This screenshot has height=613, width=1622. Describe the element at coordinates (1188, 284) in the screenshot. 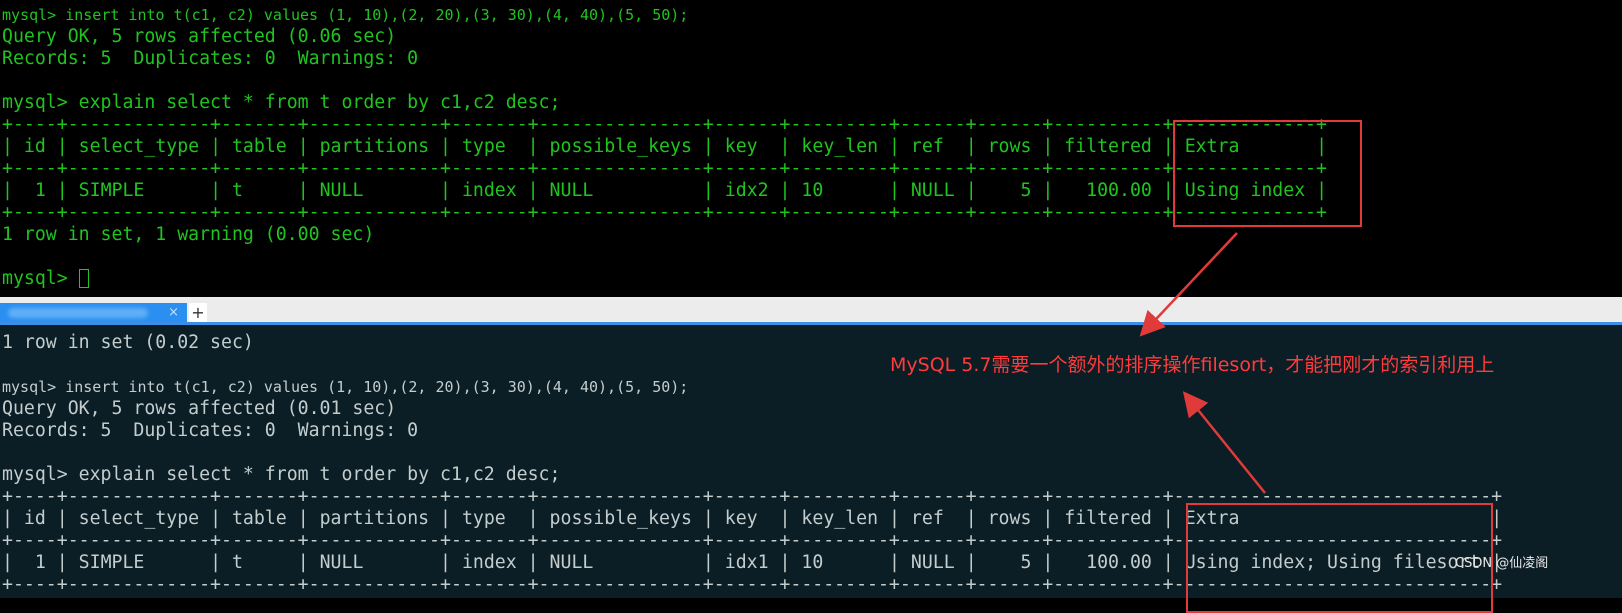

I see `arrow-down` at that location.